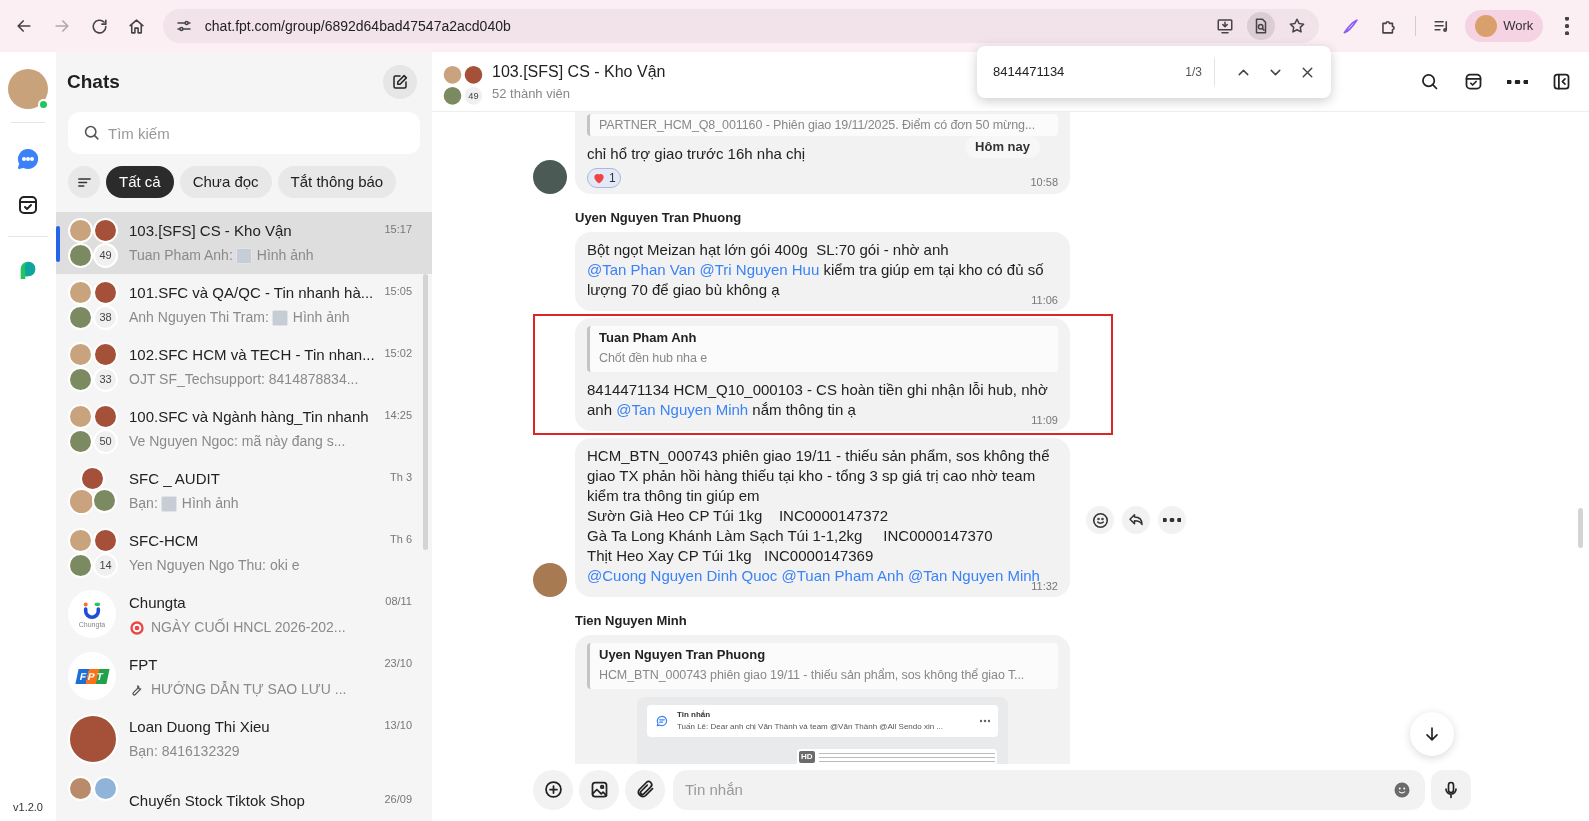 This screenshot has width=1589, height=821. What do you see at coordinates (1261, 26) in the screenshot?
I see `find-in-page-button` at bounding box center [1261, 26].